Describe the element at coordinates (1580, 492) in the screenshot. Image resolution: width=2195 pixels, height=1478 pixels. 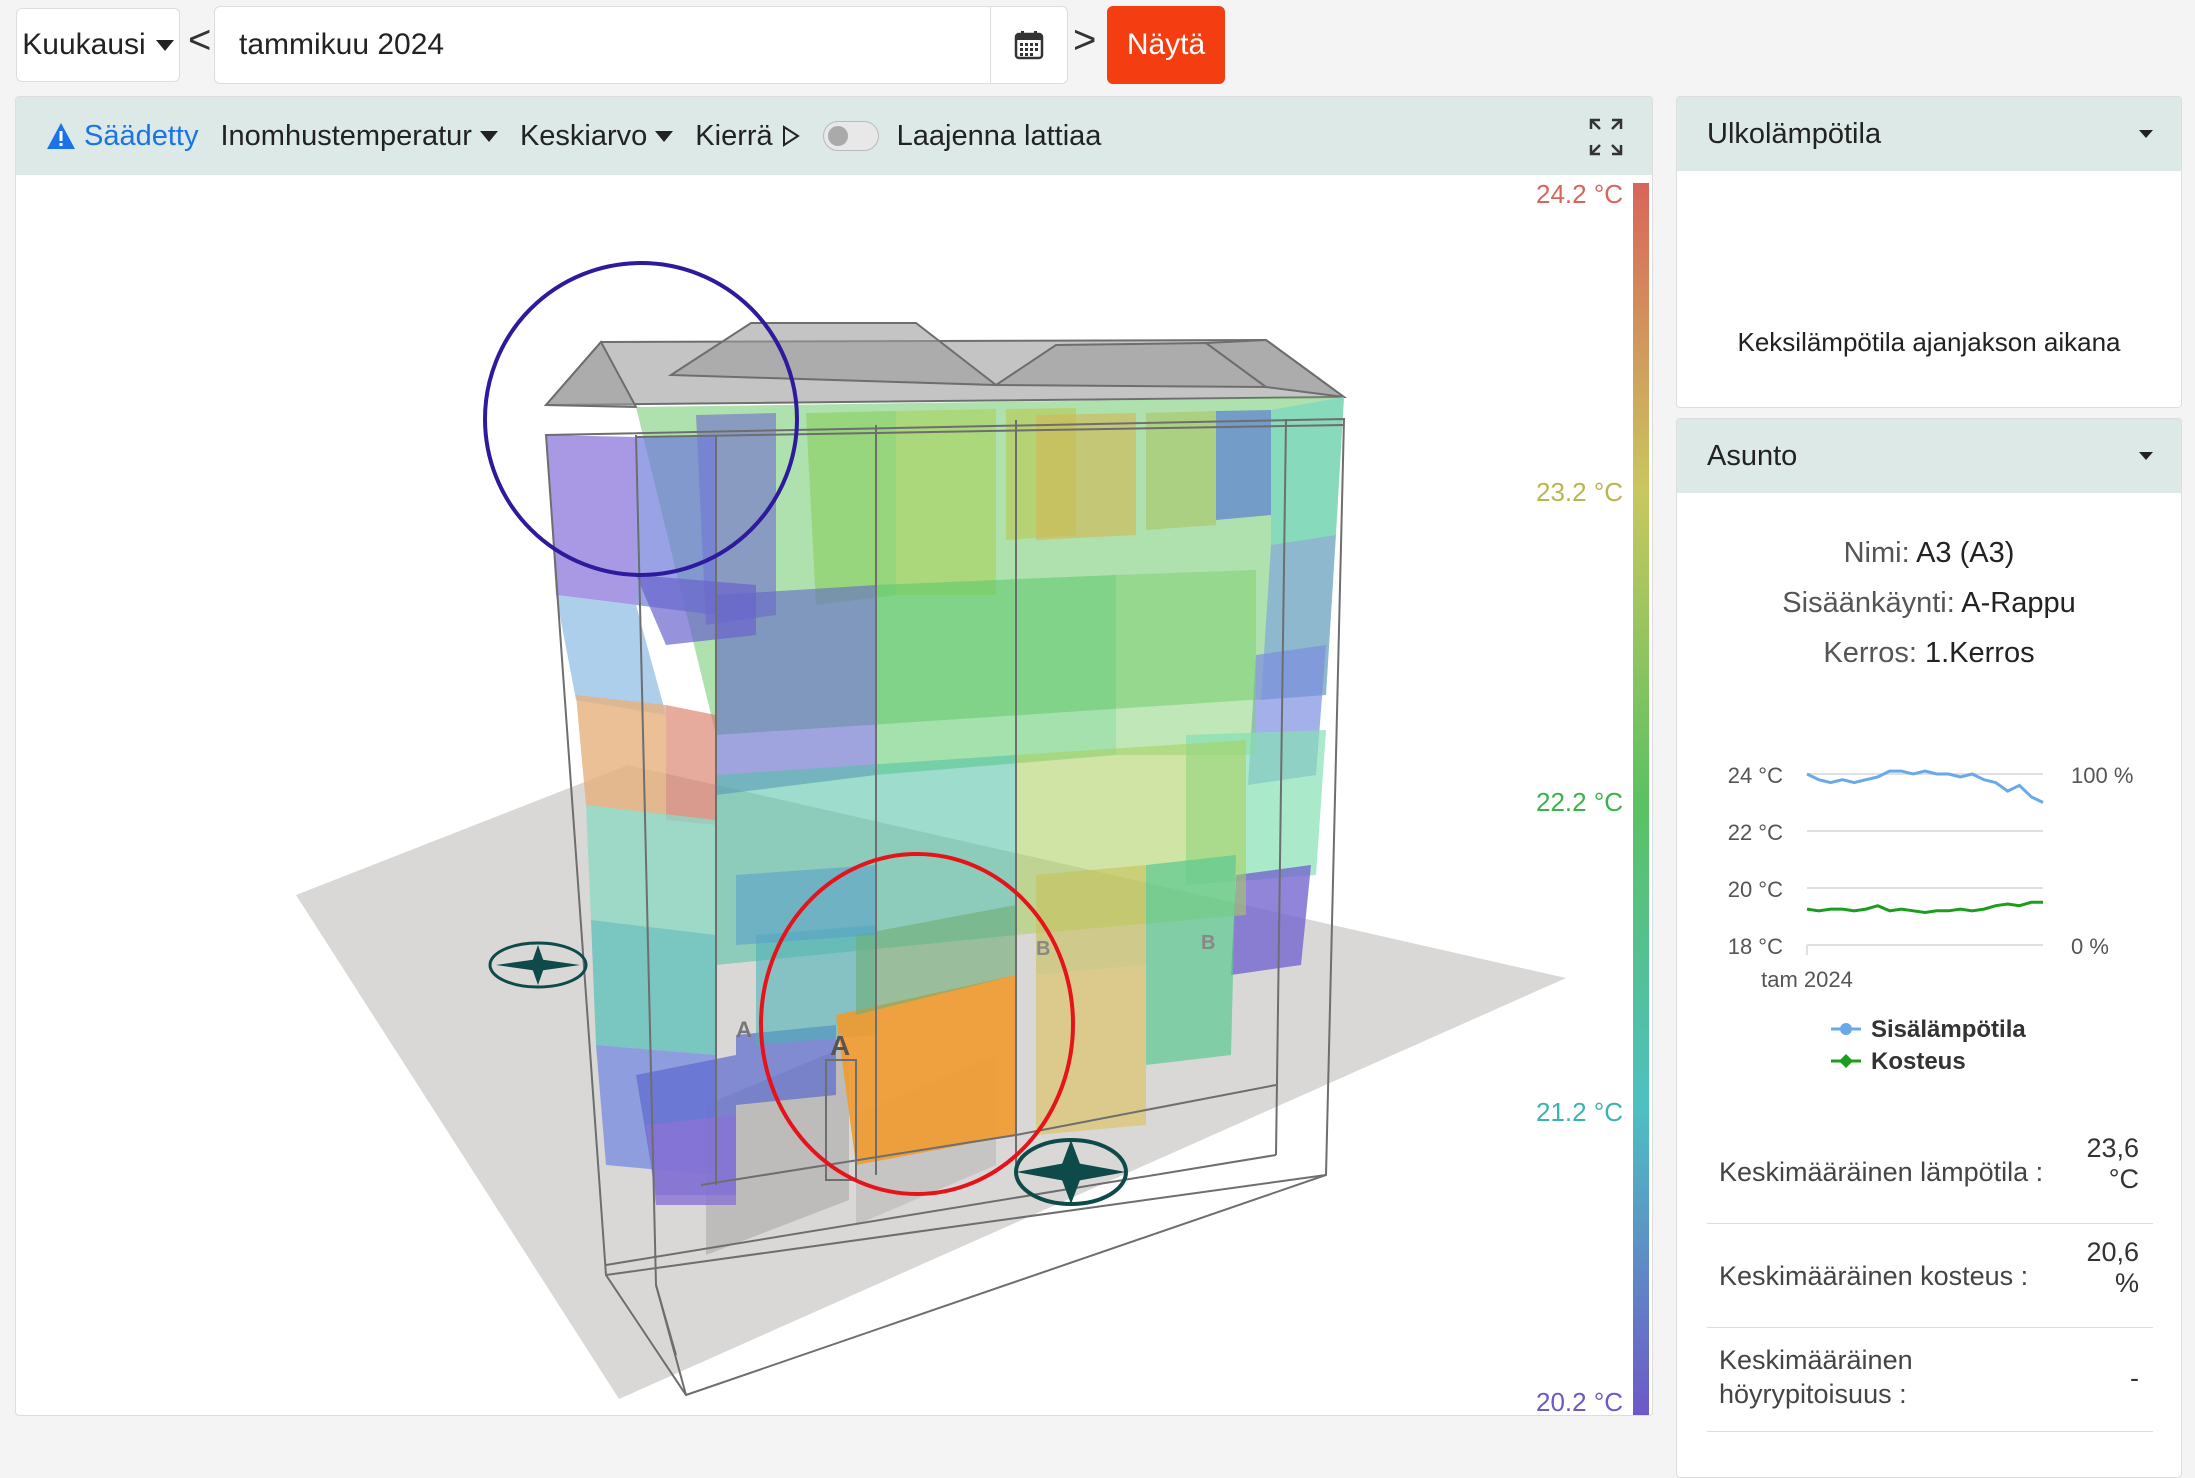
I see `scale-label-upper: 23.2 °C` at that location.